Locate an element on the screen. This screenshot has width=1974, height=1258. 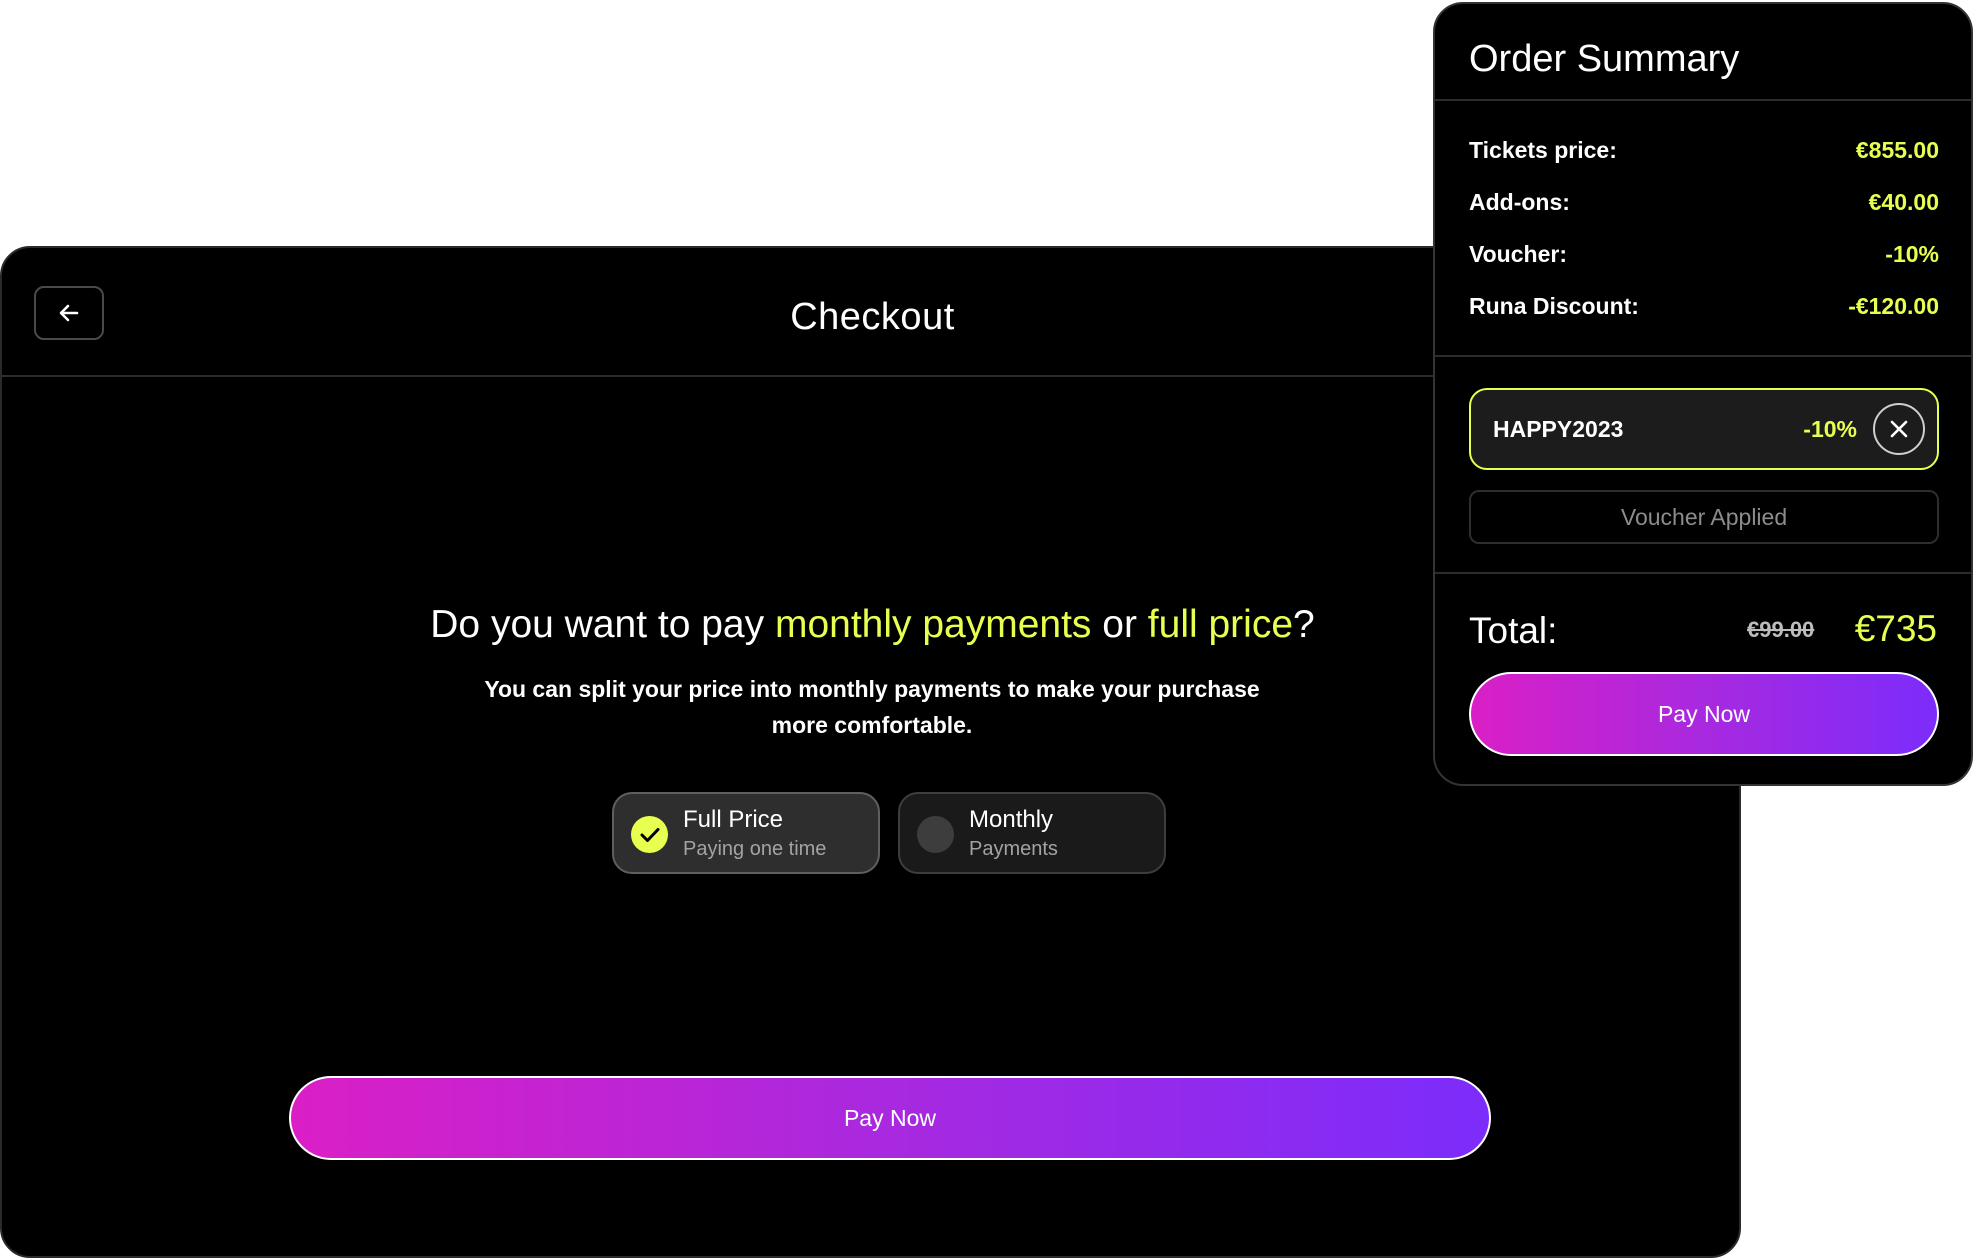
summary-pay-now-button: Pay Now is located at coordinates (1704, 714).